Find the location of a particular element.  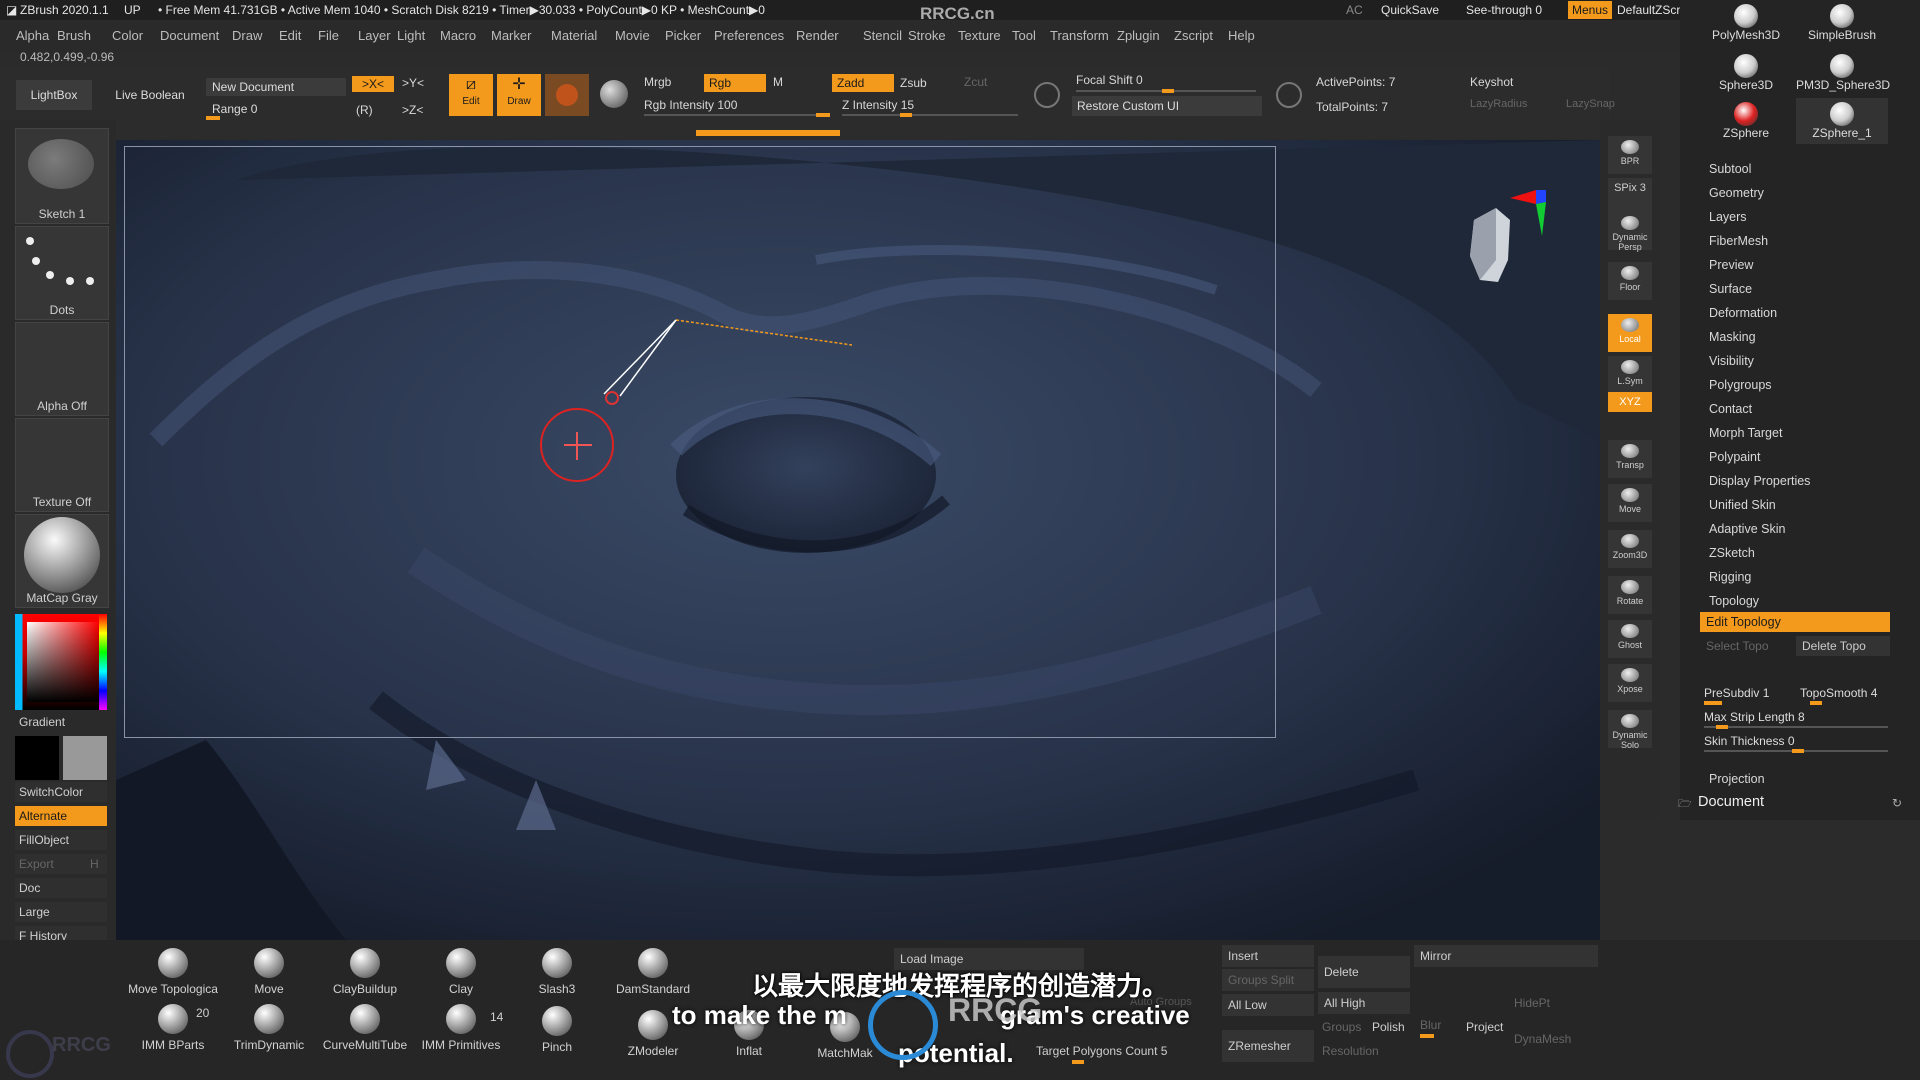

tool-l-sym: L.Sym is located at coordinates (1630, 375).